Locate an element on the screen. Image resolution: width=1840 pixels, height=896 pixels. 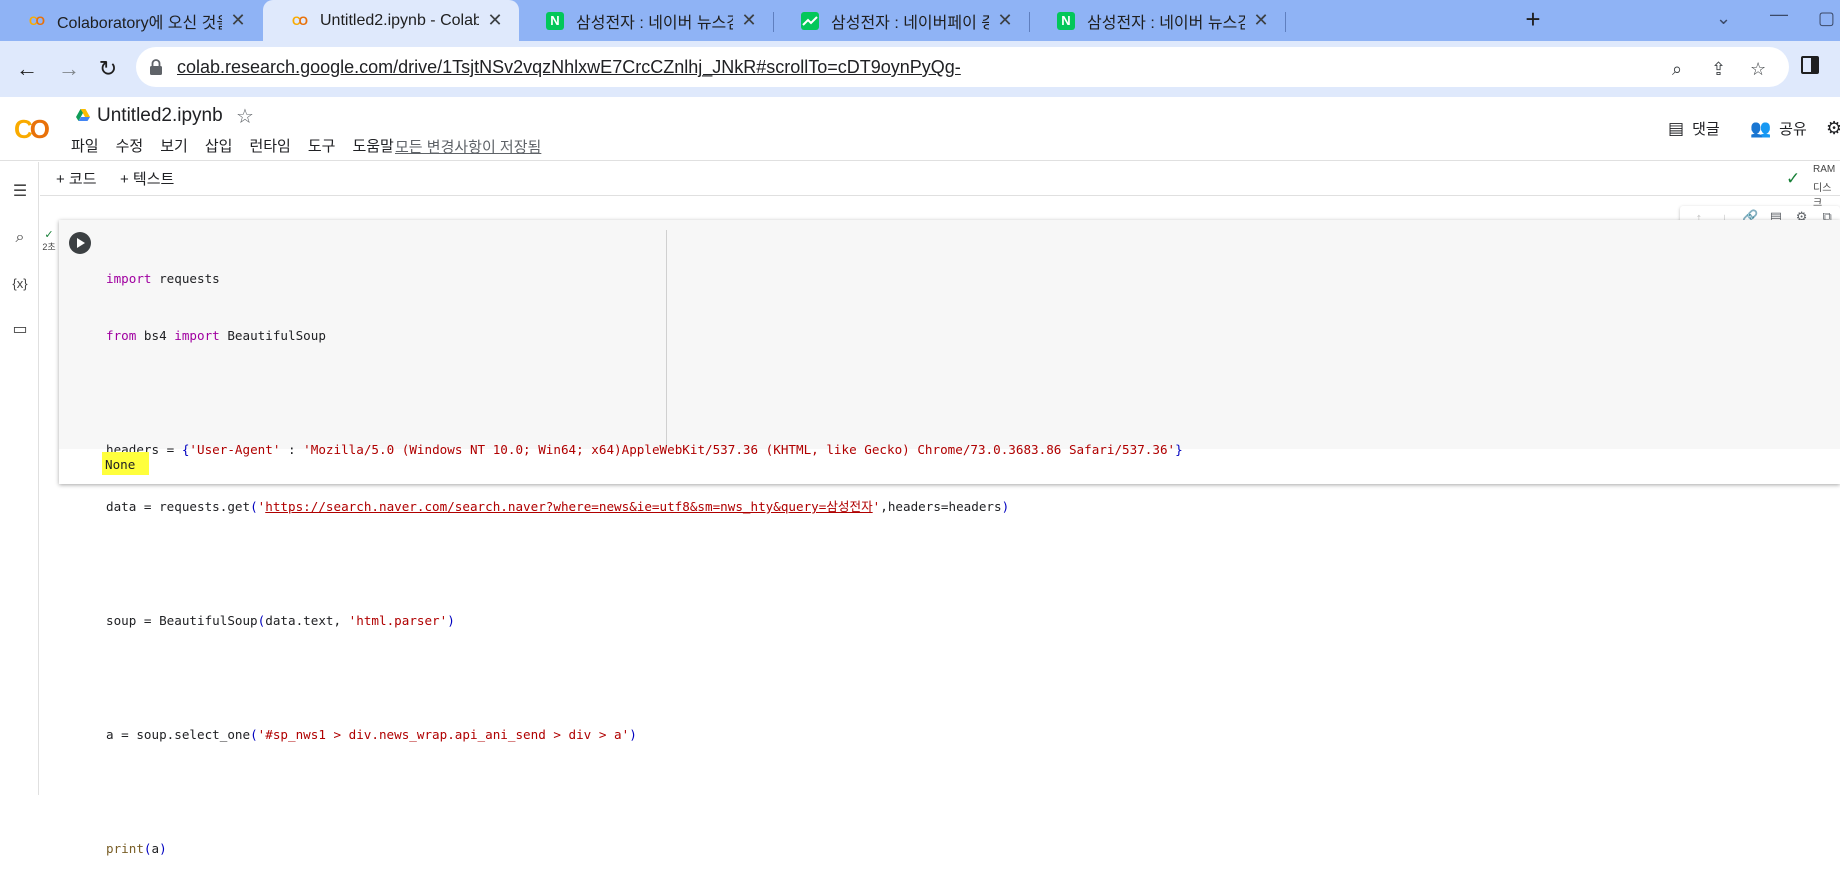
menu-runtime: 런타임 is located at coordinates (269, 145).